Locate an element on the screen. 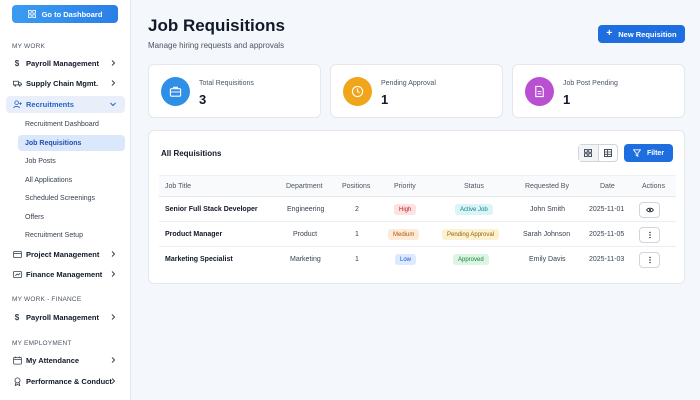 The image size is (700, 400). sidebar-subitem-all-applications: All Applications is located at coordinates (71, 180).